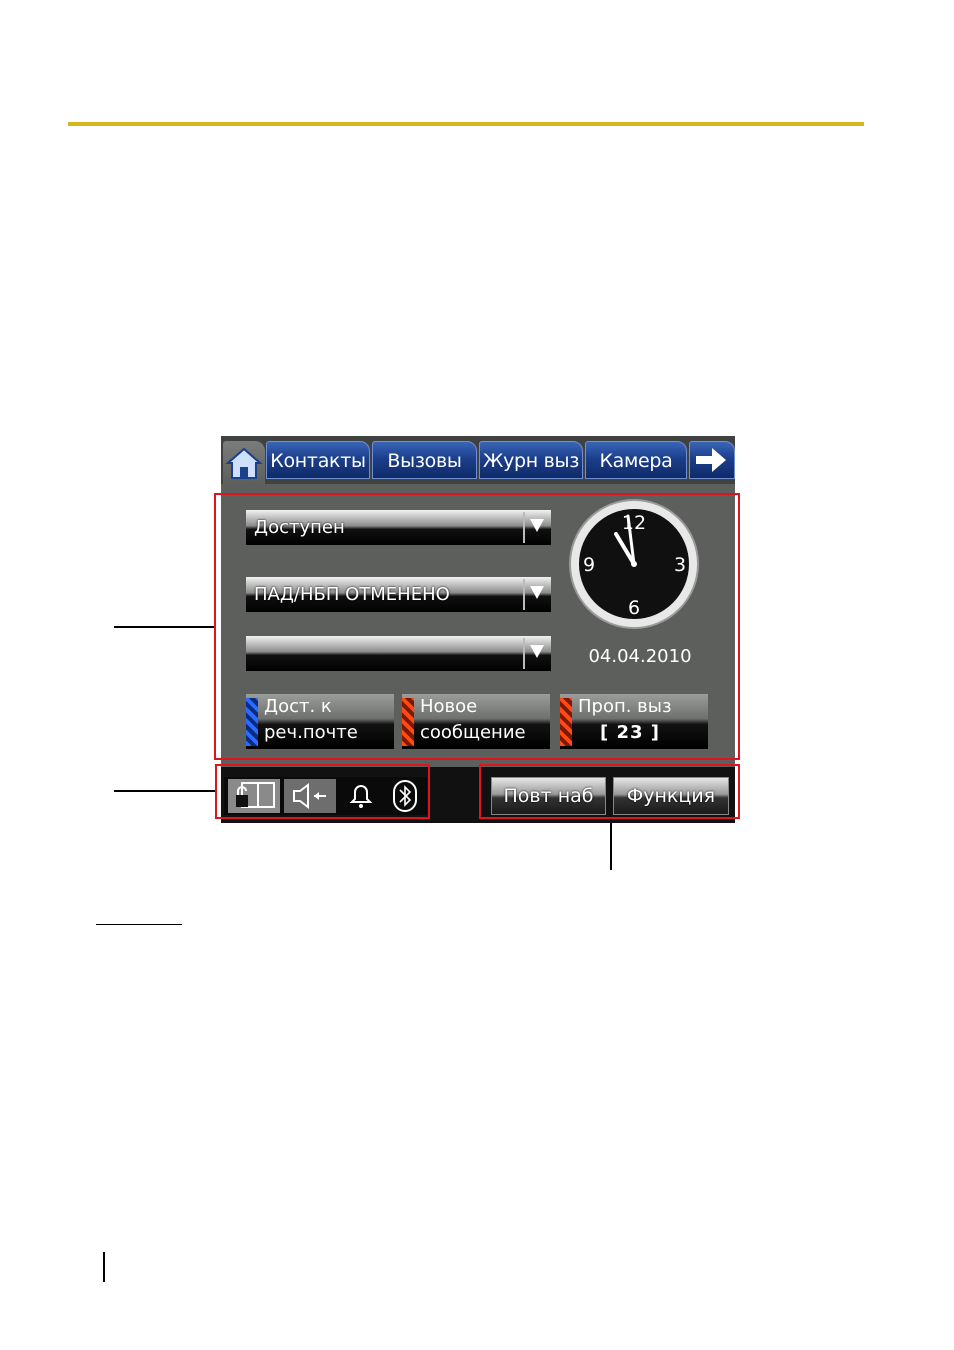  Describe the element at coordinates (611, 844) in the screenshot. I see `callout-line-function-buttons` at that location.